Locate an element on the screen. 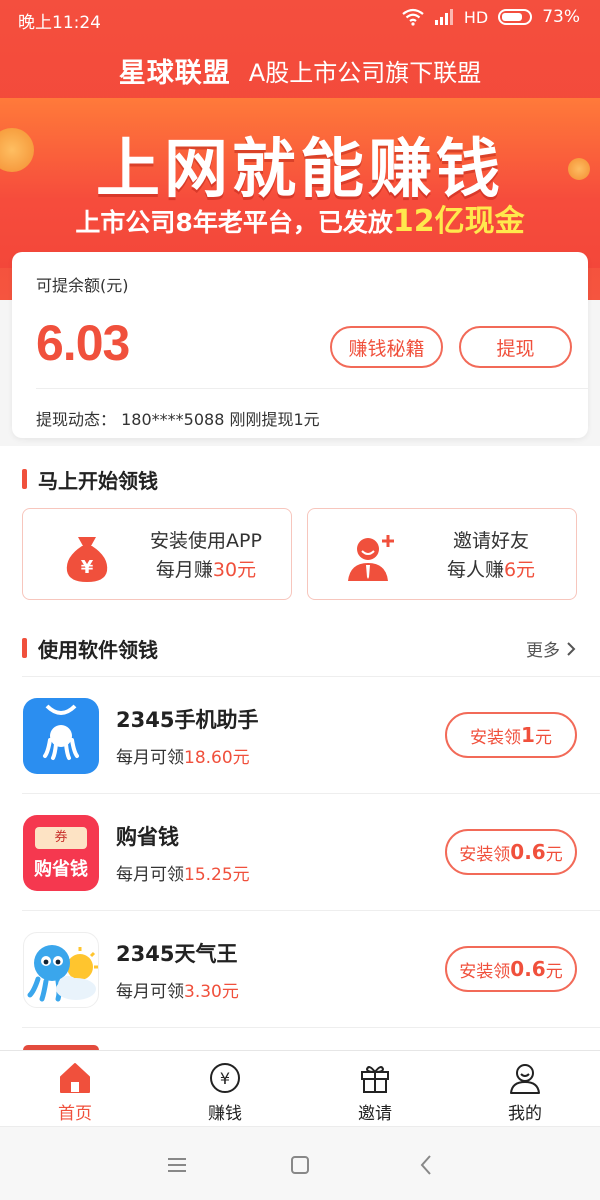 The height and width of the screenshot is (1200, 600). weather-king-icon is located at coordinates (61, 970).